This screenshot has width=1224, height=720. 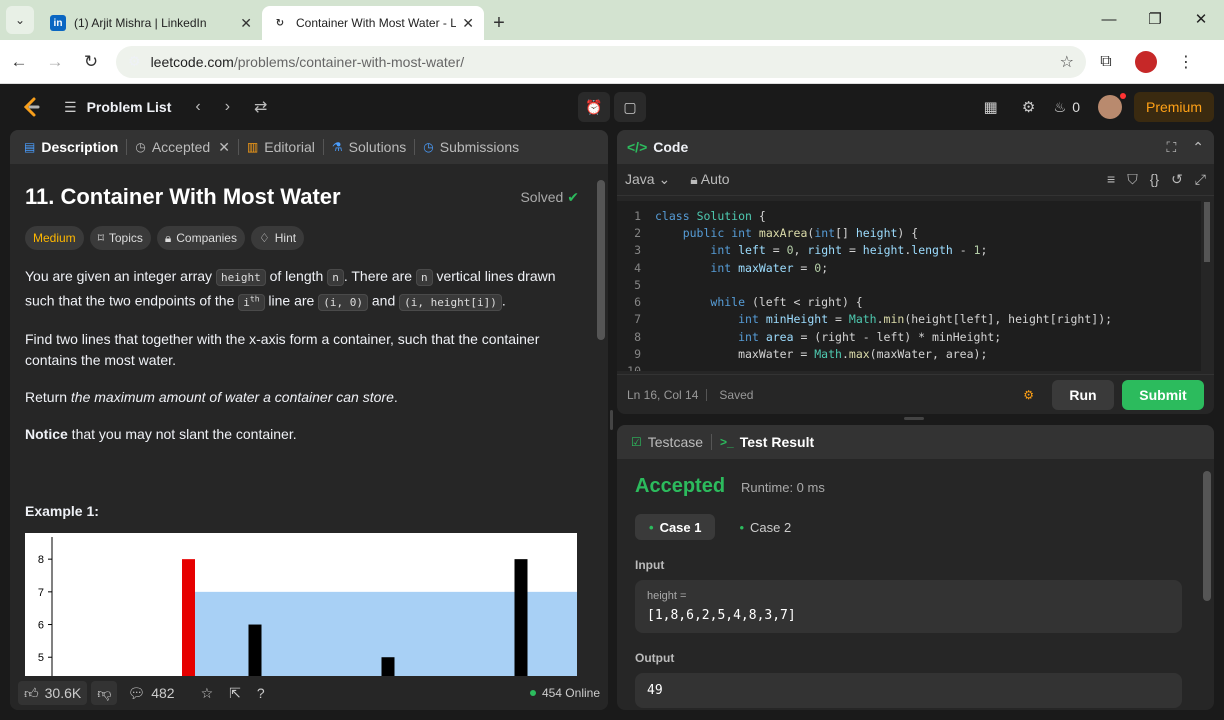 I want to click on fullscreen-icon: ⤢, so click(x=1200, y=179).